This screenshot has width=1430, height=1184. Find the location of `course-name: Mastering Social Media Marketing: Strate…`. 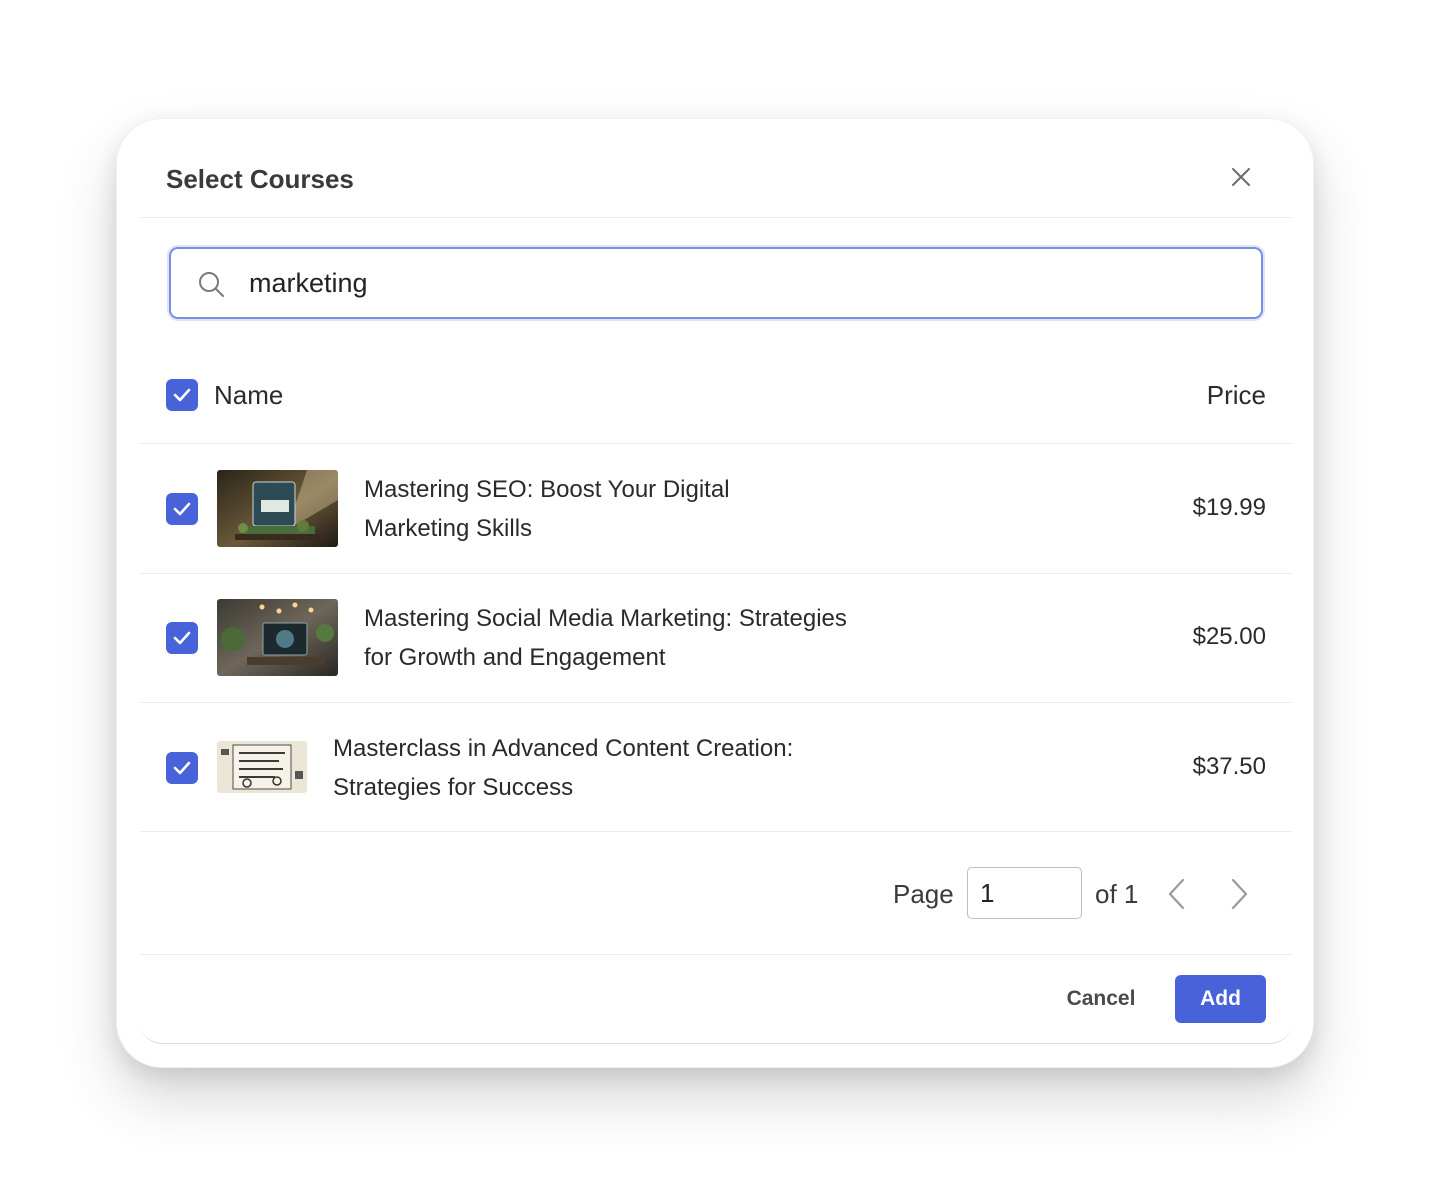

course-name: Mastering Social Media Marketing: Strate… is located at coordinates (605, 638).